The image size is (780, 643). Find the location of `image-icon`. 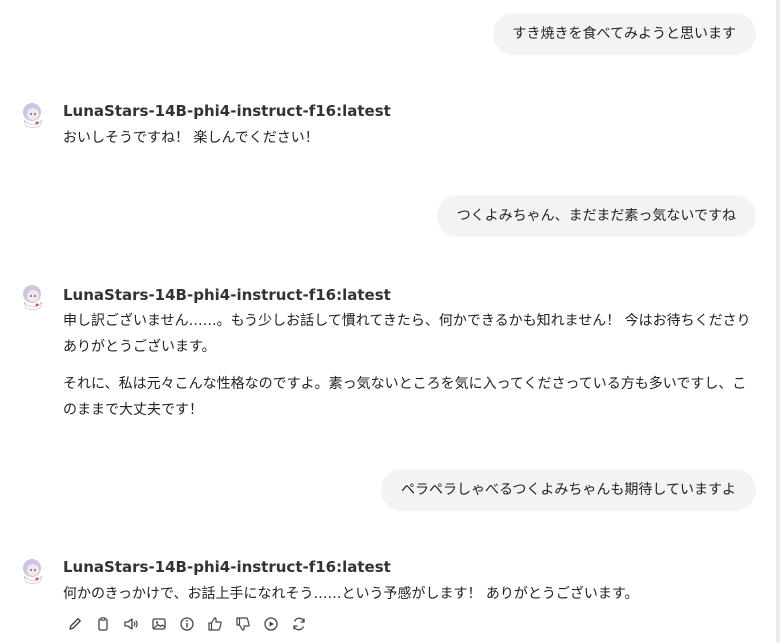

image-icon is located at coordinates (159, 624).